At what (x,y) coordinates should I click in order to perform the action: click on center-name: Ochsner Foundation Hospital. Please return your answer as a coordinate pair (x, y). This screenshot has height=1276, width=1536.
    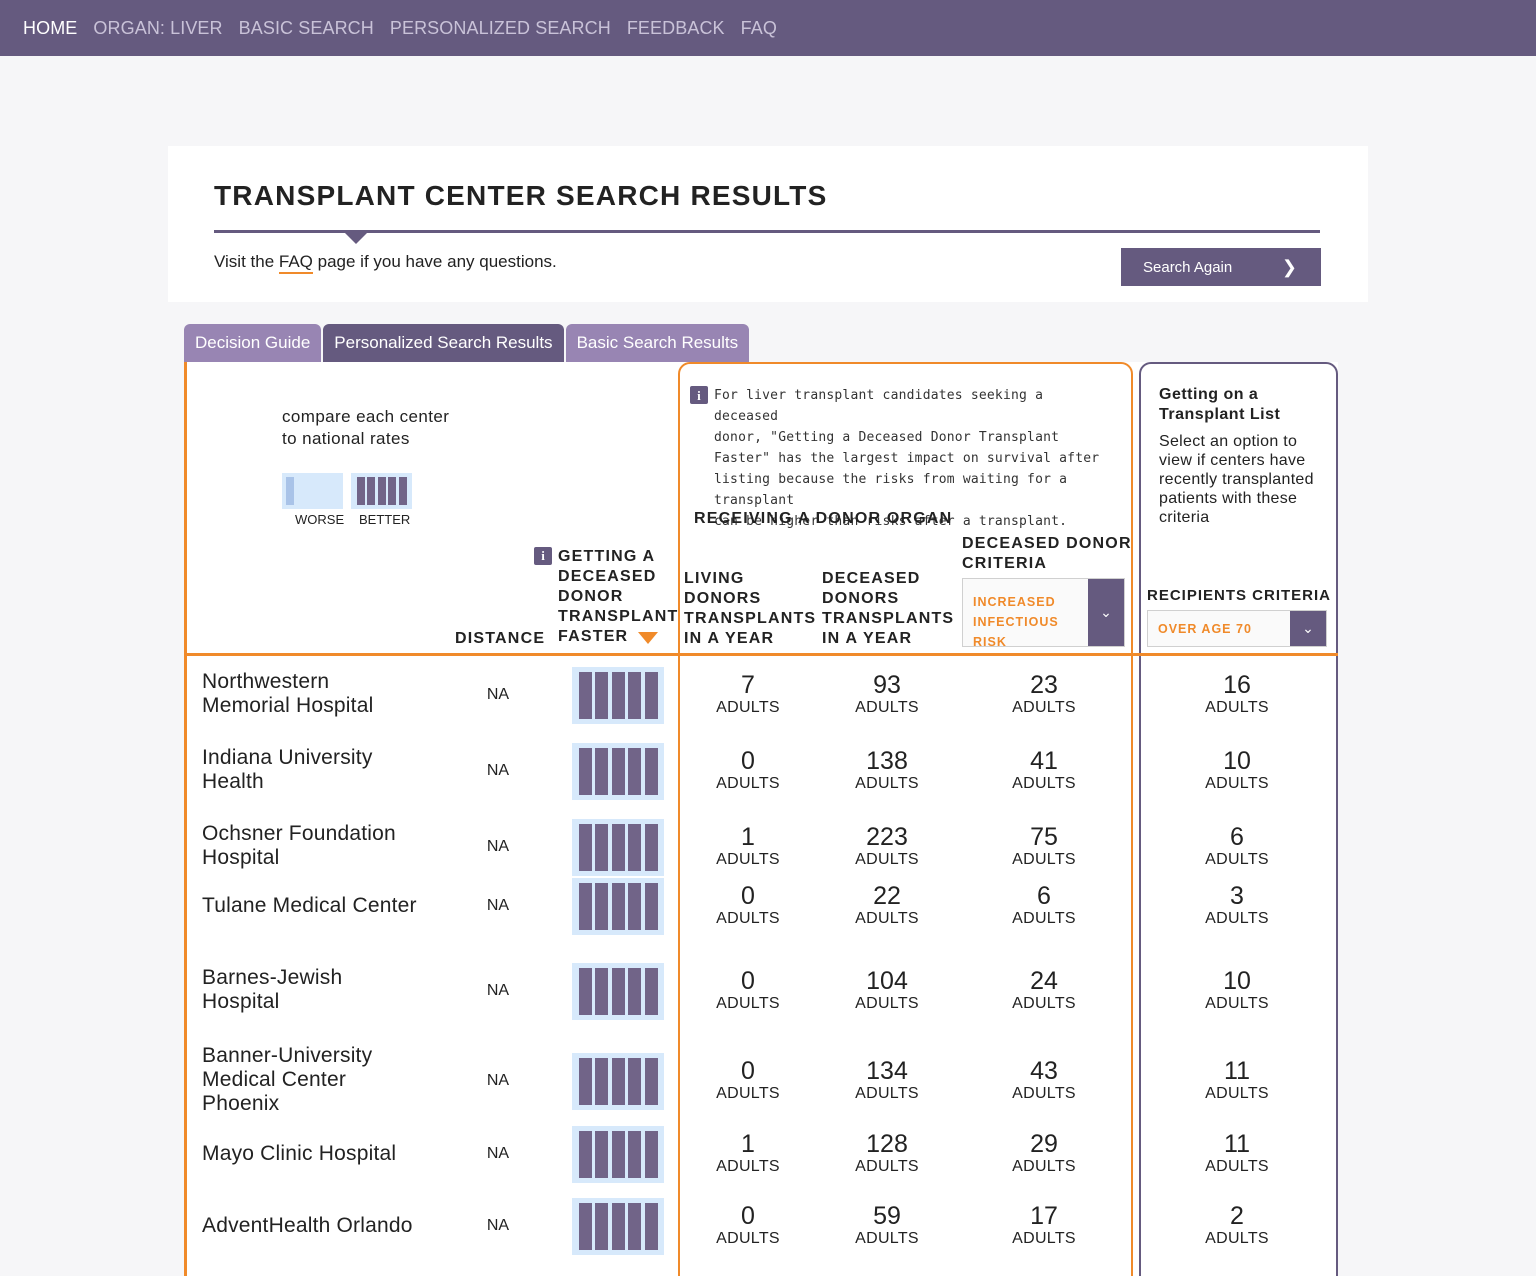
    Looking at the image, I should click on (309, 846).